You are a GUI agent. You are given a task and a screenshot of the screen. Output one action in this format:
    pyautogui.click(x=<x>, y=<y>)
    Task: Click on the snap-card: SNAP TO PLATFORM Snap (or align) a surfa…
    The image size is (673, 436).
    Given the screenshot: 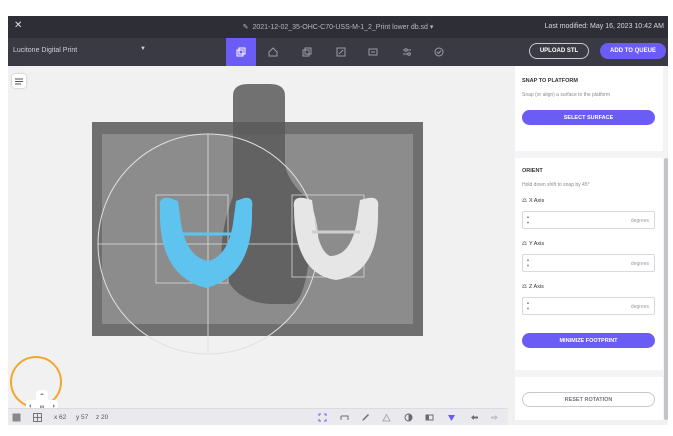 What is the action you would take?
    pyautogui.click(x=589, y=108)
    